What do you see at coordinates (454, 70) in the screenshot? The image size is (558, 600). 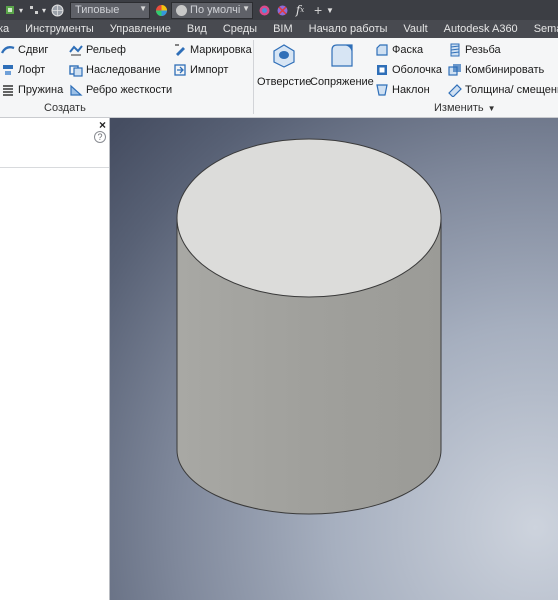 I see `combine-icon` at bounding box center [454, 70].